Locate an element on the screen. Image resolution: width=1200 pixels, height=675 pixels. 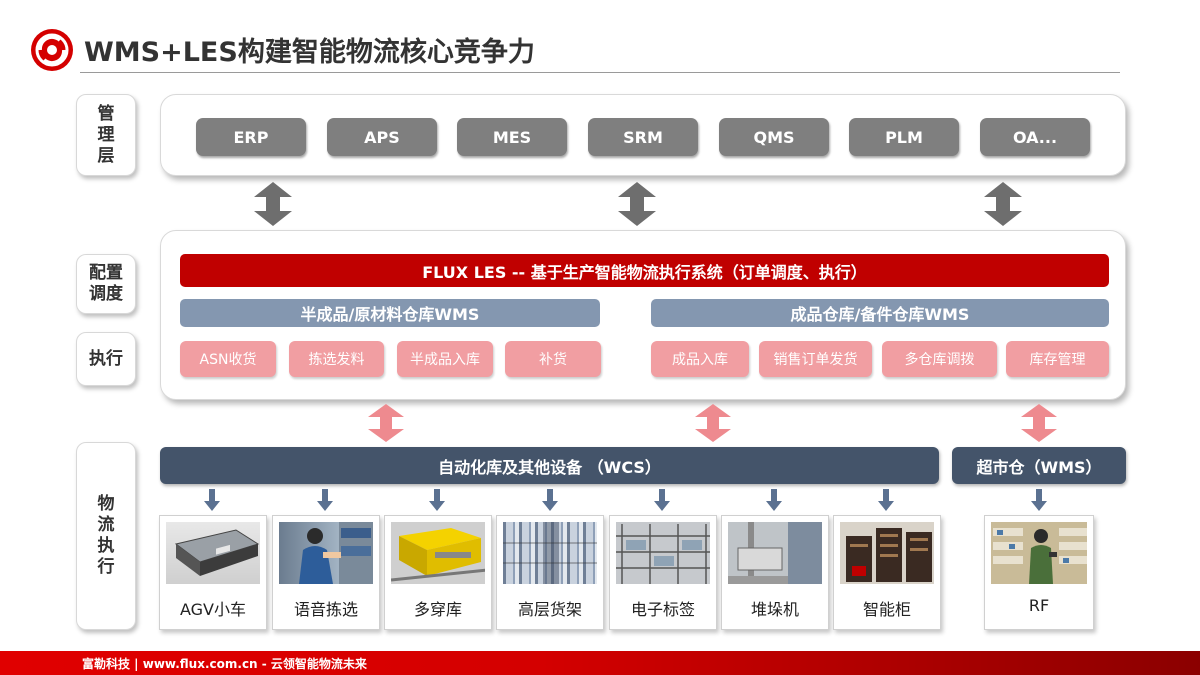
smart-cabinet-image is located at coordinates (887, 553).